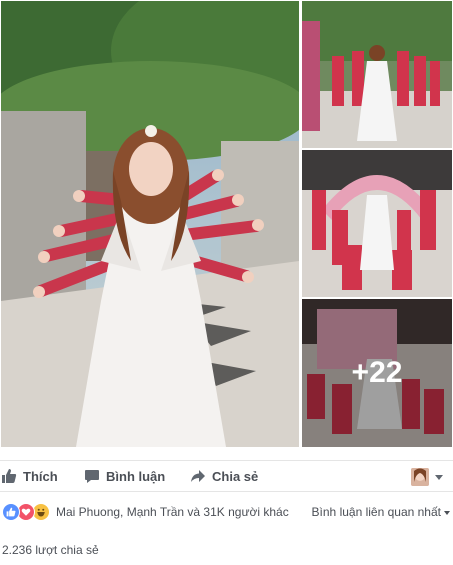 This screenshot has width=453, height=565. Describe the element at coordinates (235, 476) in the screenshot. I see `share-label: Chia sẻ` at that location.